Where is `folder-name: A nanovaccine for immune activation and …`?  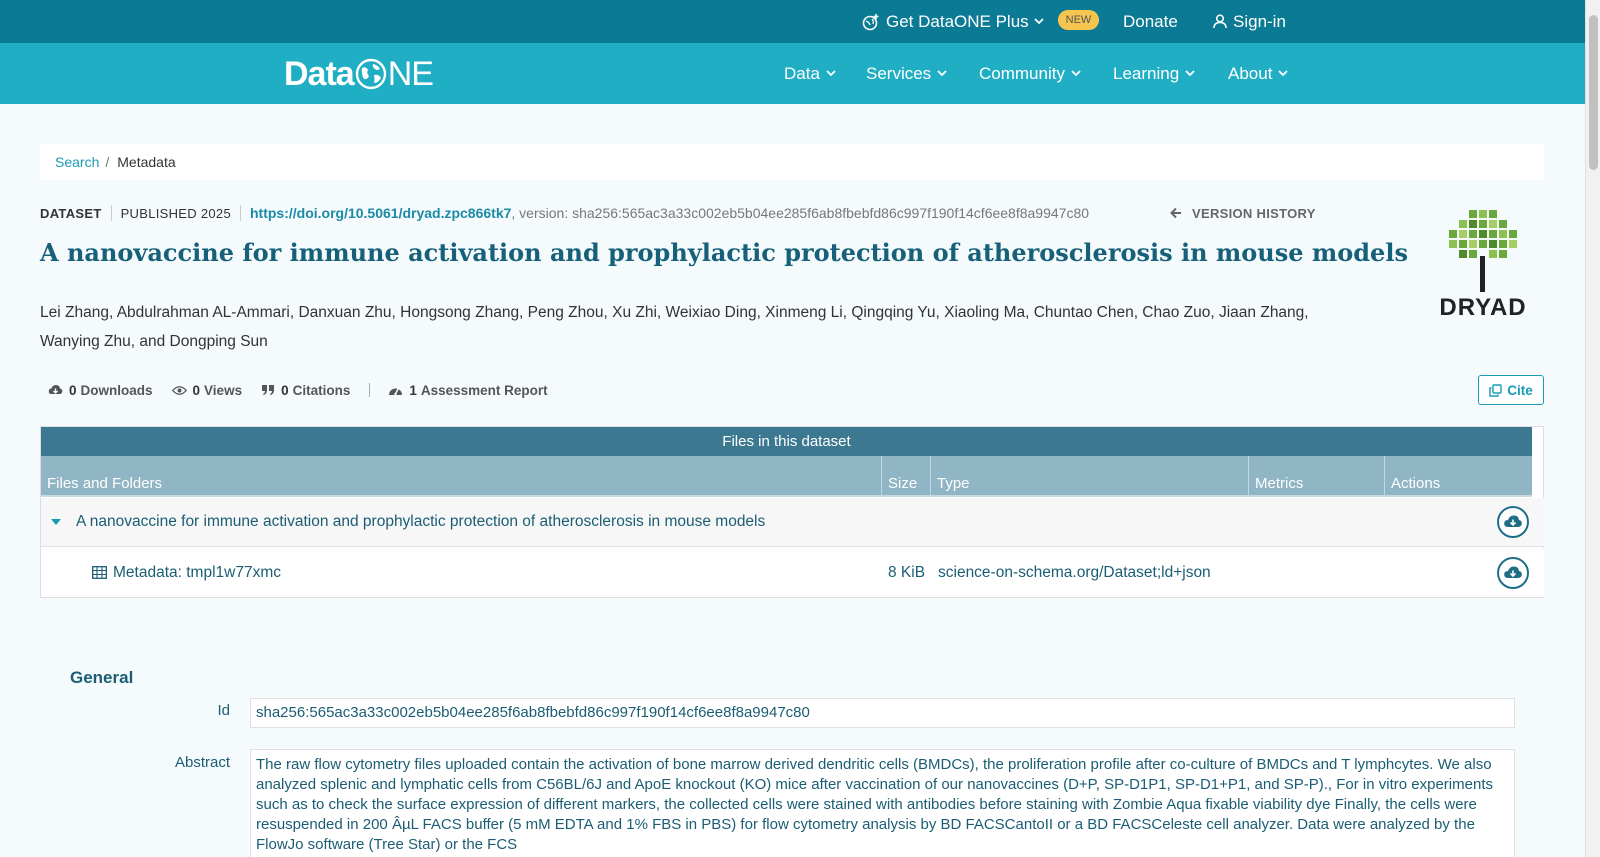 folder-name: A nanovaccine for immune activation and … is located at coordinates (420, 522).